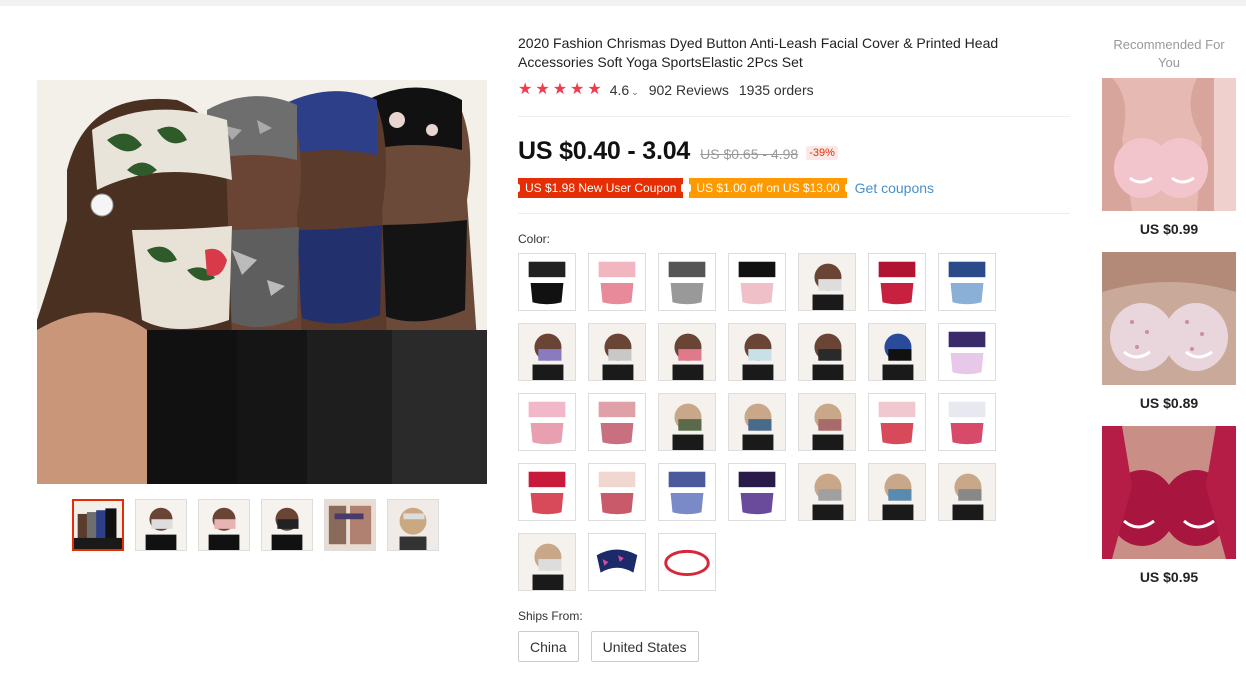 Image resolution: width=1246 pixels, height=674 pixels. What do you see at coordinates (644, 646) in the screenshot?
I see `ship-option-united-states: United States` at bounding box center [644, 646].